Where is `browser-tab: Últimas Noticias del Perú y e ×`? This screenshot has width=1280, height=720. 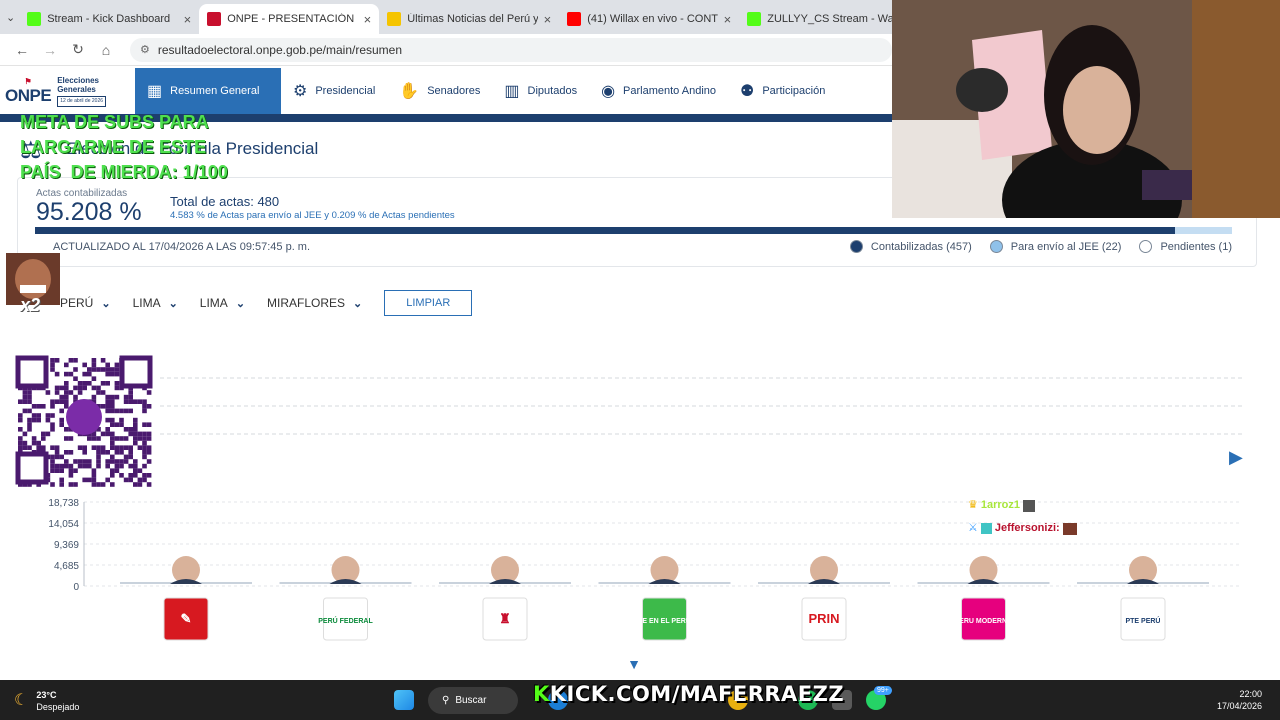 browser-tab: Últimas Noticias del Perú y e × is located at coordinates (469, 19).